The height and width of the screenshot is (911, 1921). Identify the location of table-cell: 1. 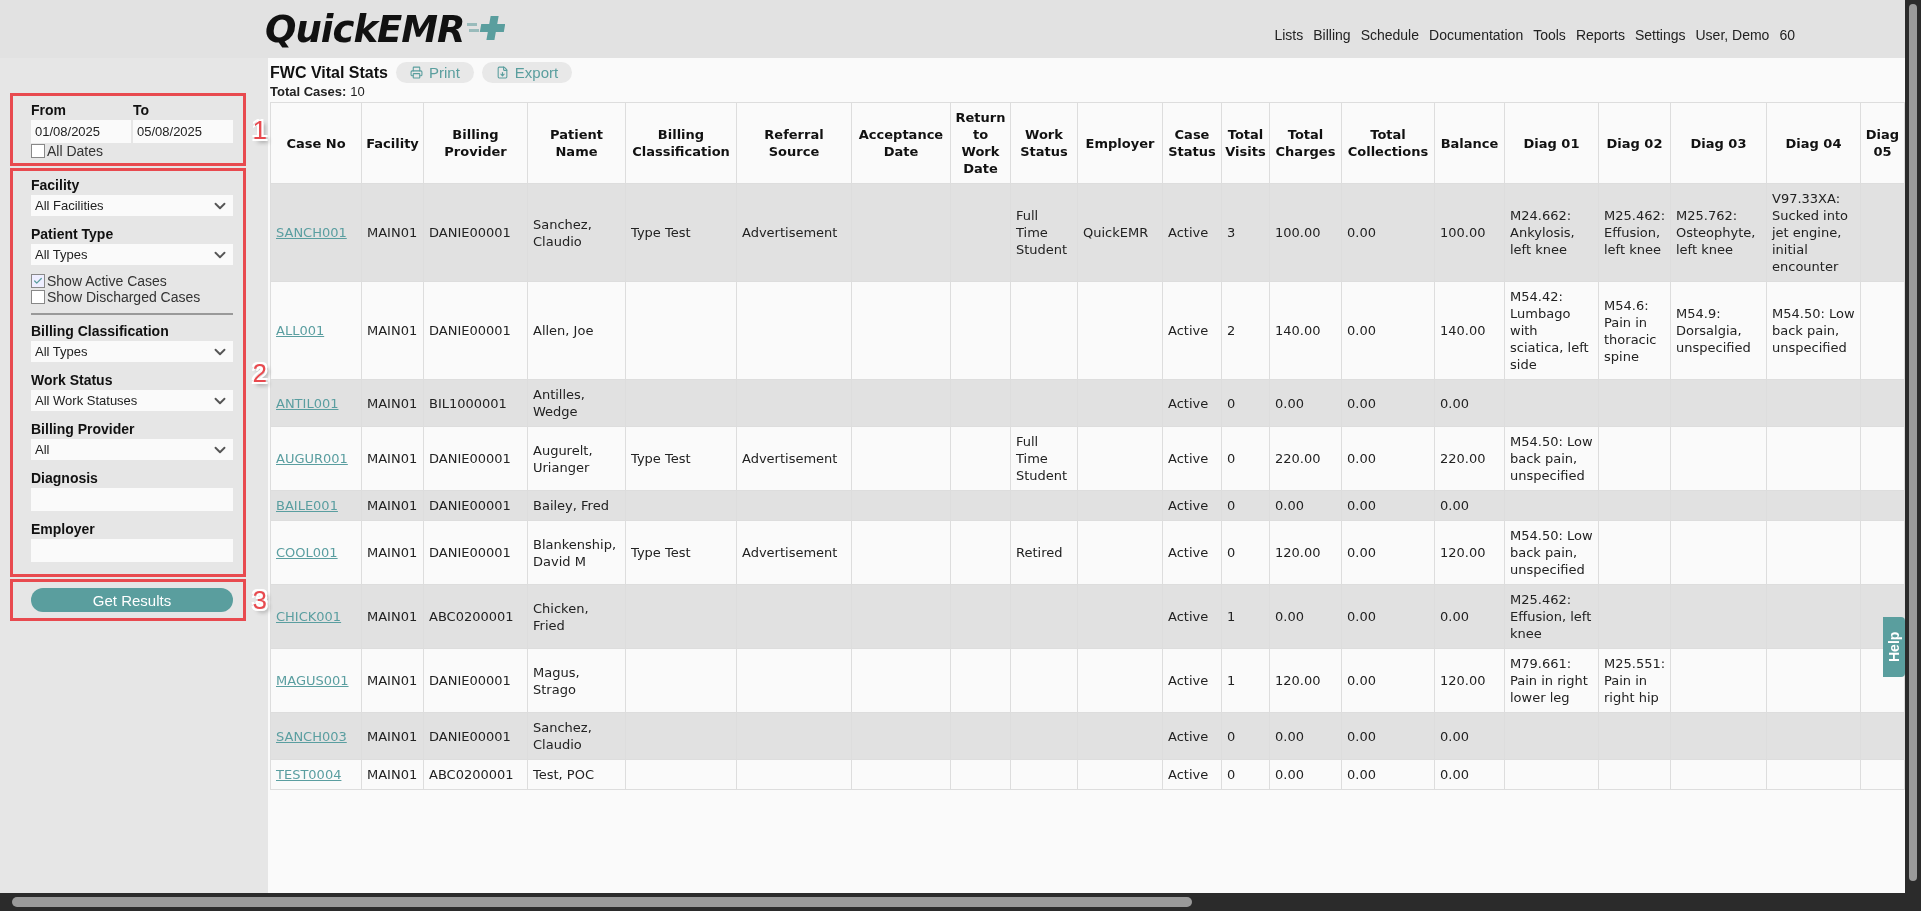
(1245, 680).